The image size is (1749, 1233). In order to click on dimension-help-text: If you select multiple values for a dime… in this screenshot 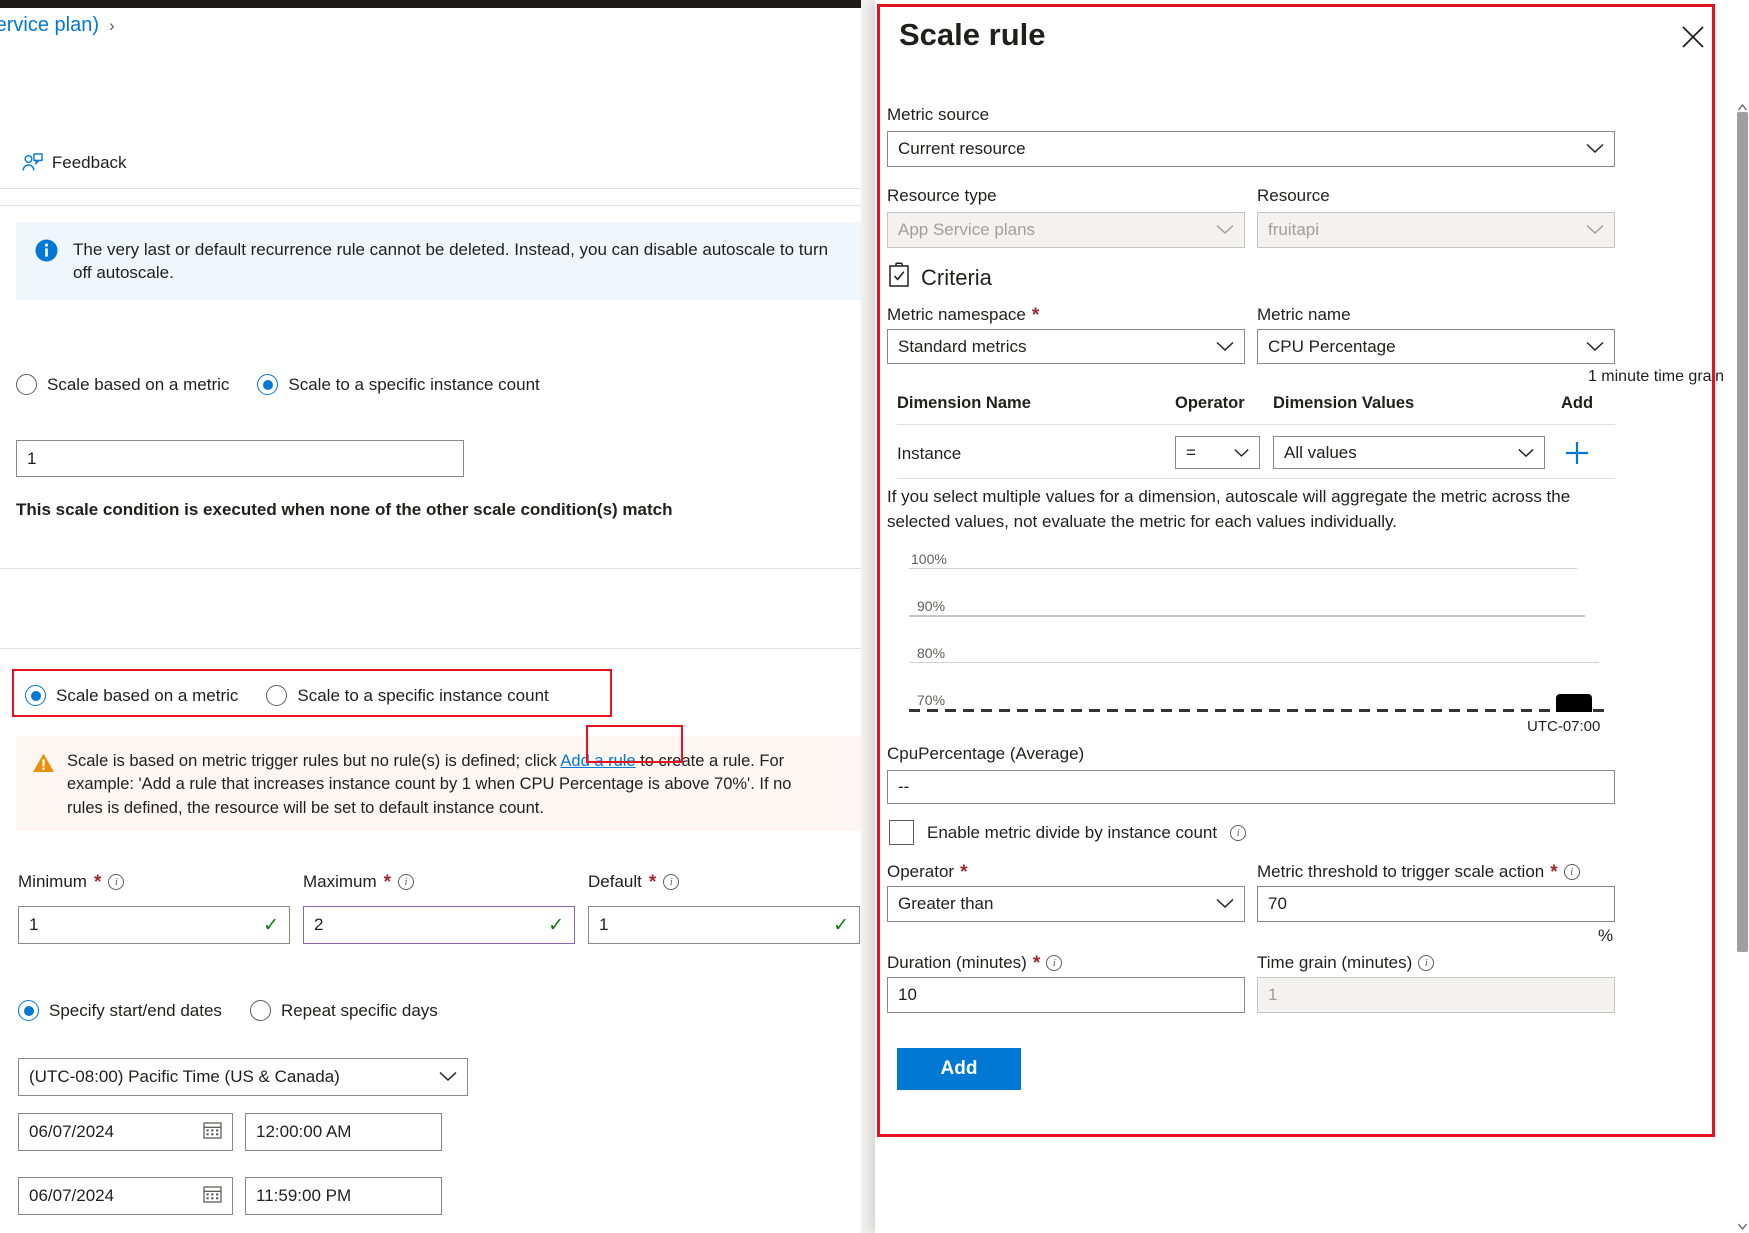, I will do `click(1229, 509)`.